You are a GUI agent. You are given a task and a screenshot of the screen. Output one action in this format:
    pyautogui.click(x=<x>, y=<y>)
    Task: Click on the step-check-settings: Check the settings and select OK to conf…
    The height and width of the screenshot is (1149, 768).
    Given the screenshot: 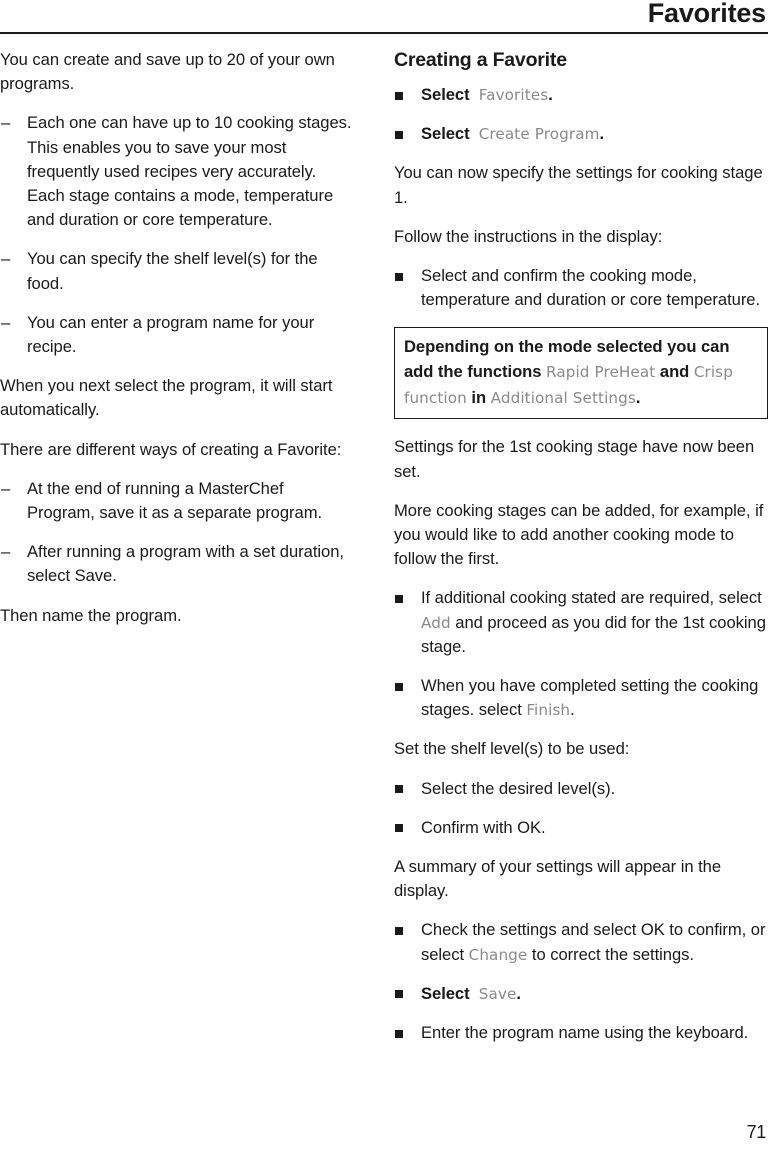 What is the action you would take?
    pyautogui.click(x=581, y=942)
    